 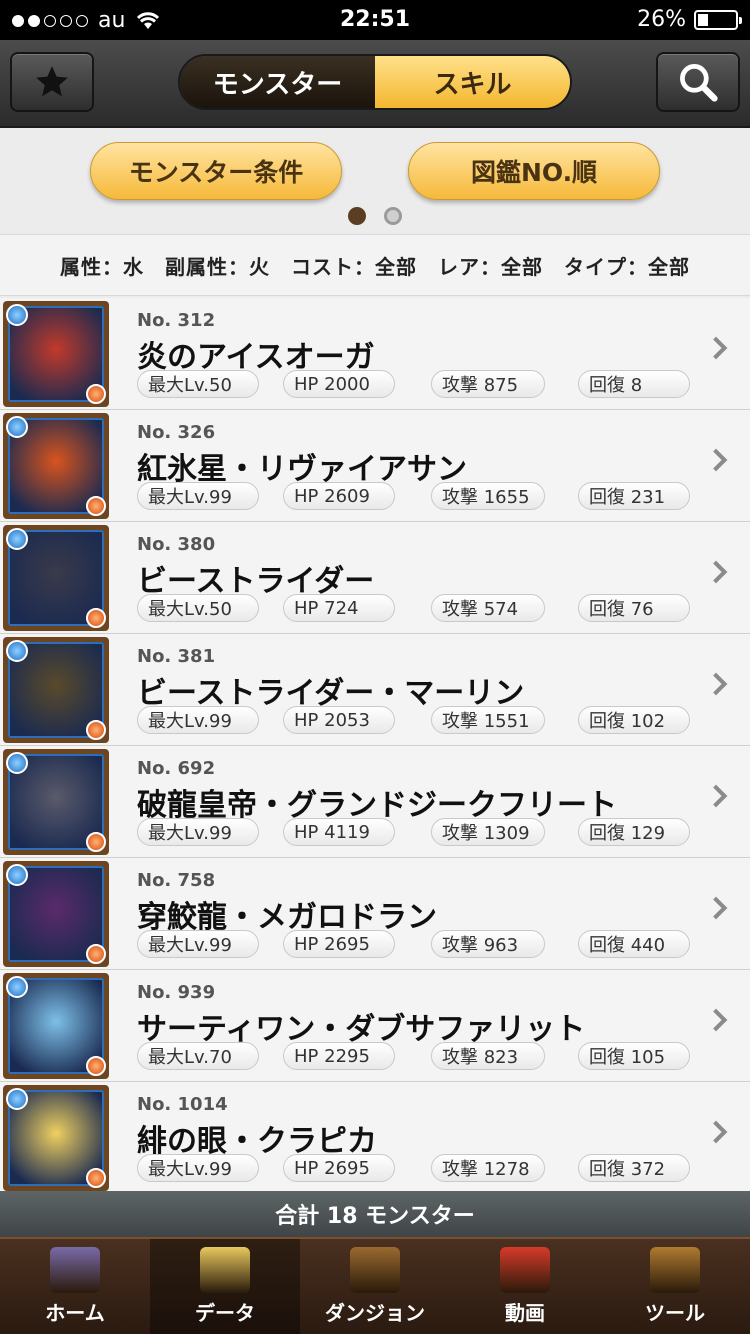 I want to click on gate-icon, so click(x=375, y=1270).